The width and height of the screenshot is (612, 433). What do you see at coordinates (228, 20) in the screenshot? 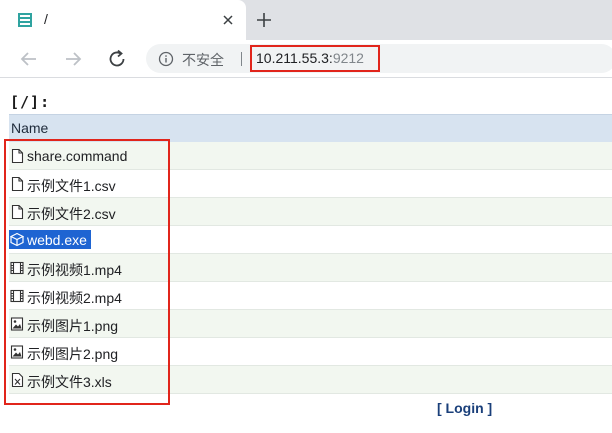
I see `close-icon` at bounding box center [228, 20].